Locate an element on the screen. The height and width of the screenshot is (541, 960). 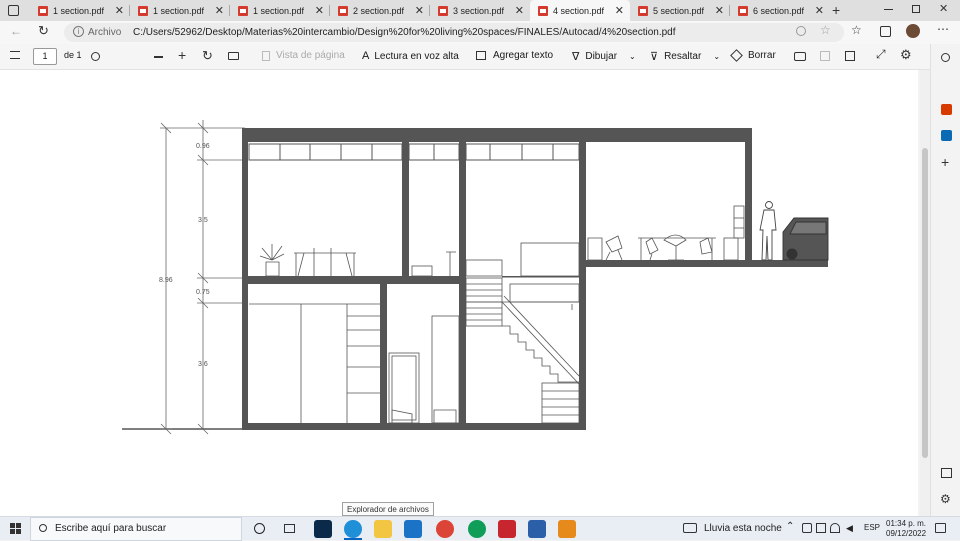
wifi-icon is located at coordinates (835, 528).